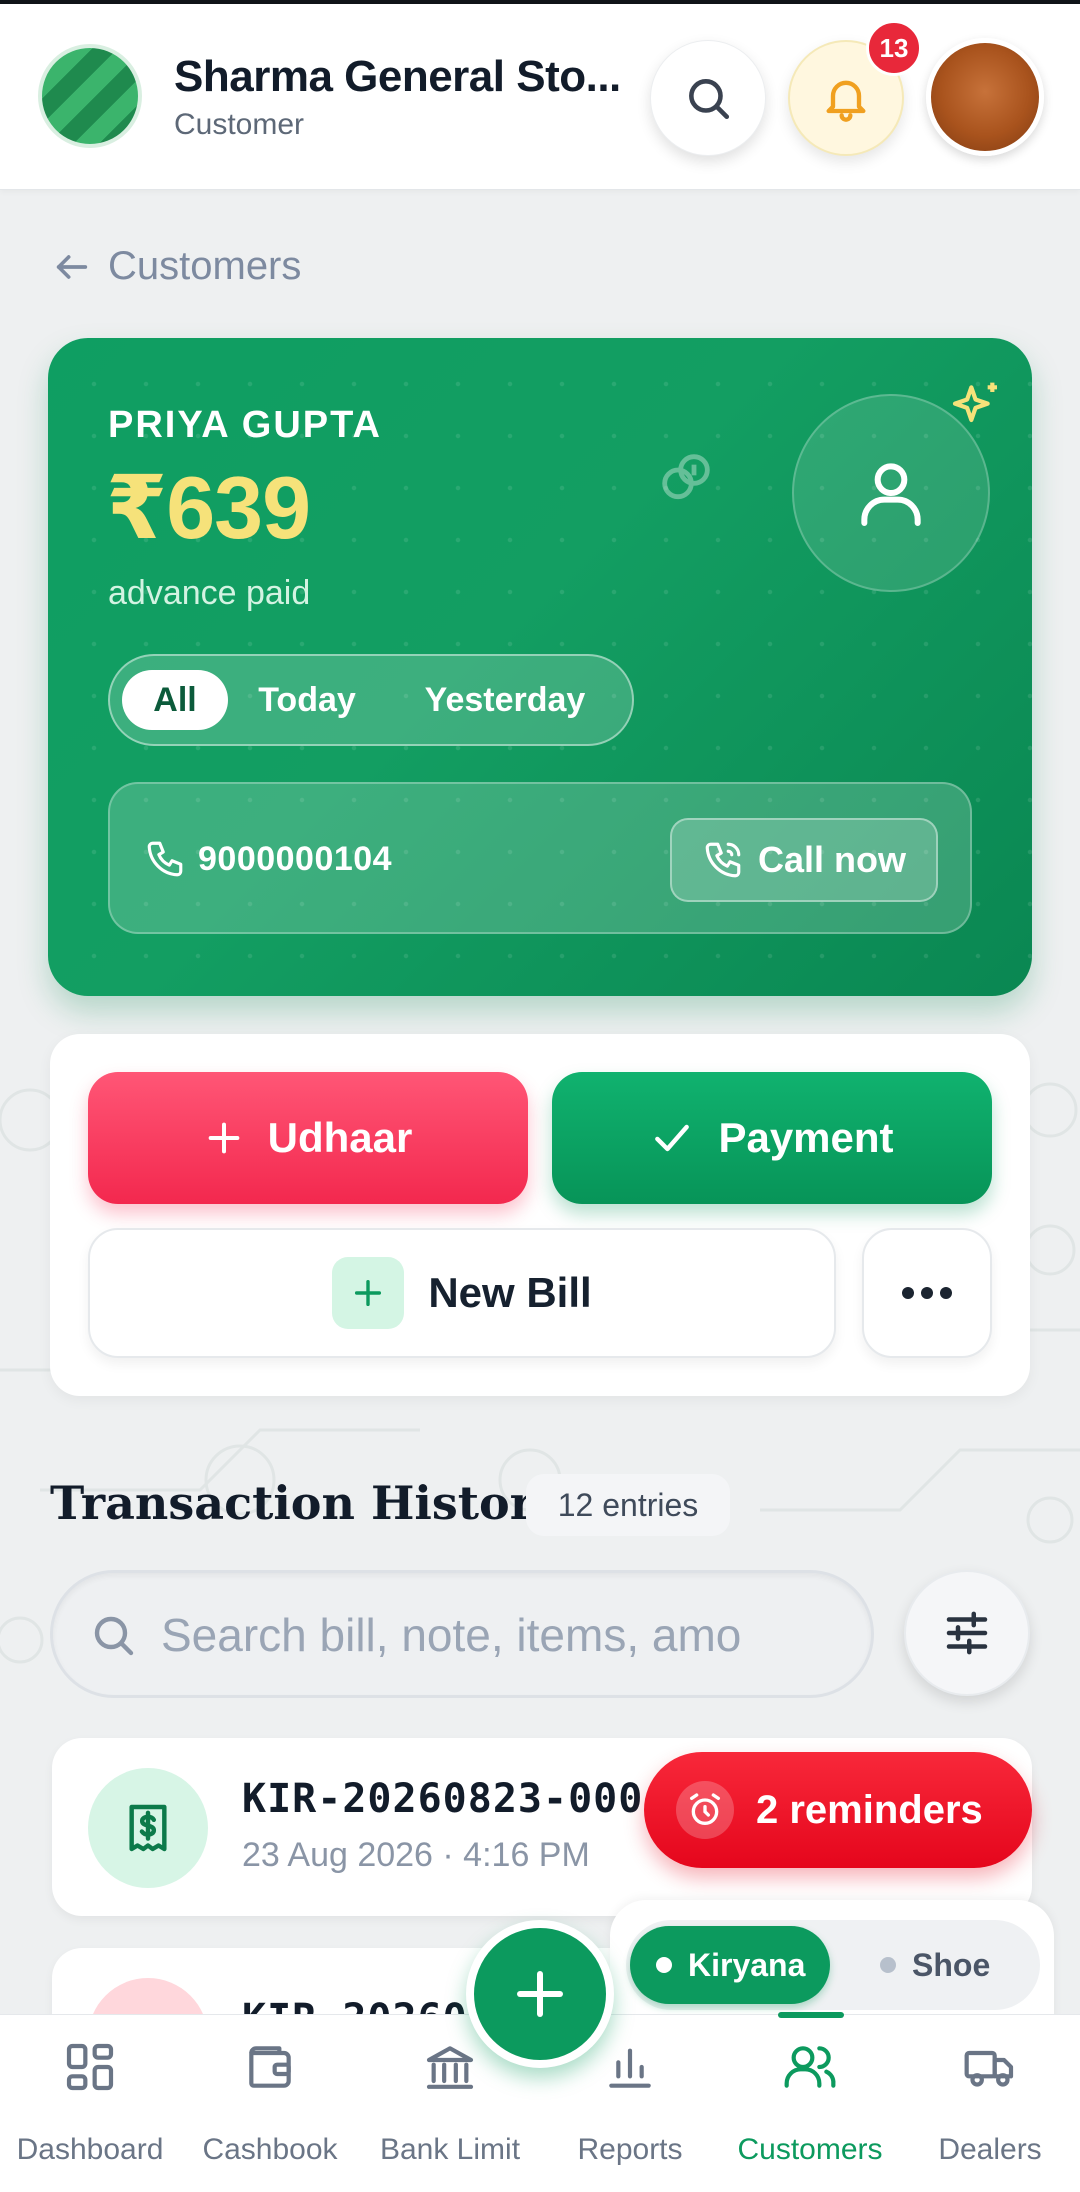 The height and width of the screenshot is (2192, 1080). I want to click on nav-label: Customers, so click(810, 2149).